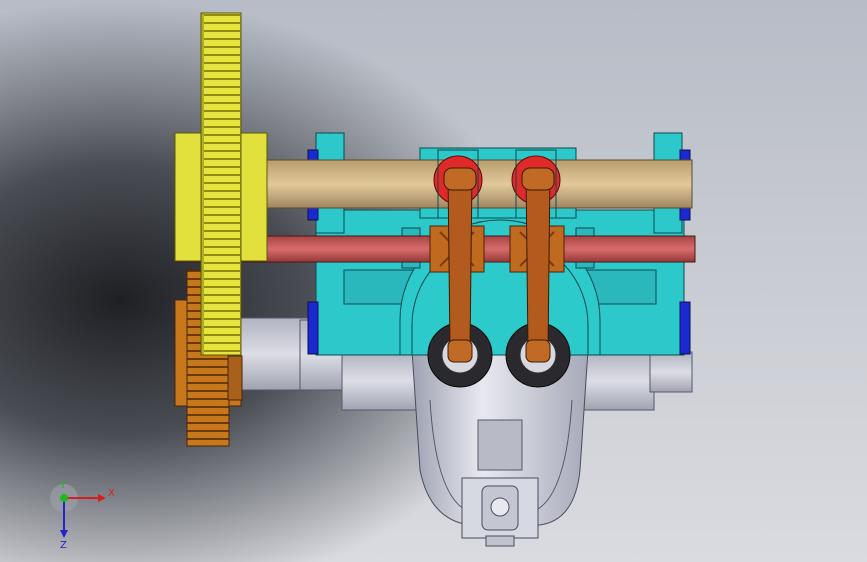 This screenshot has height=562, width=867. I want to click on z-axis-label: Z, so click(63, 545).